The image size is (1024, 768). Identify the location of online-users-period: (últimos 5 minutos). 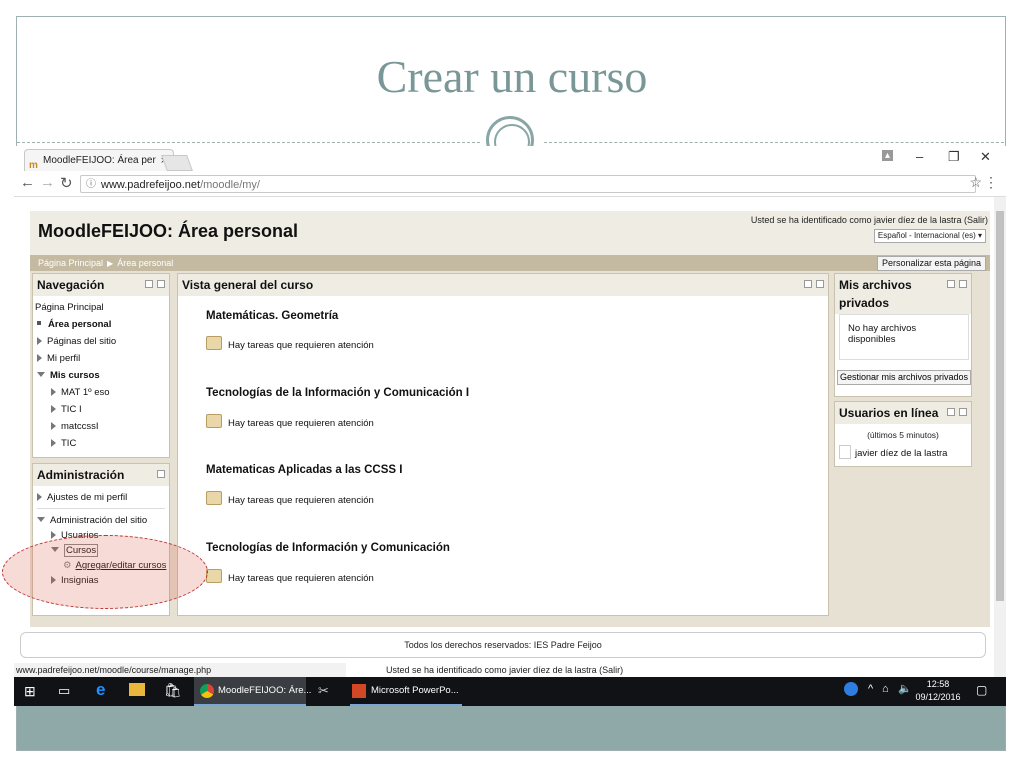
(903, 435).